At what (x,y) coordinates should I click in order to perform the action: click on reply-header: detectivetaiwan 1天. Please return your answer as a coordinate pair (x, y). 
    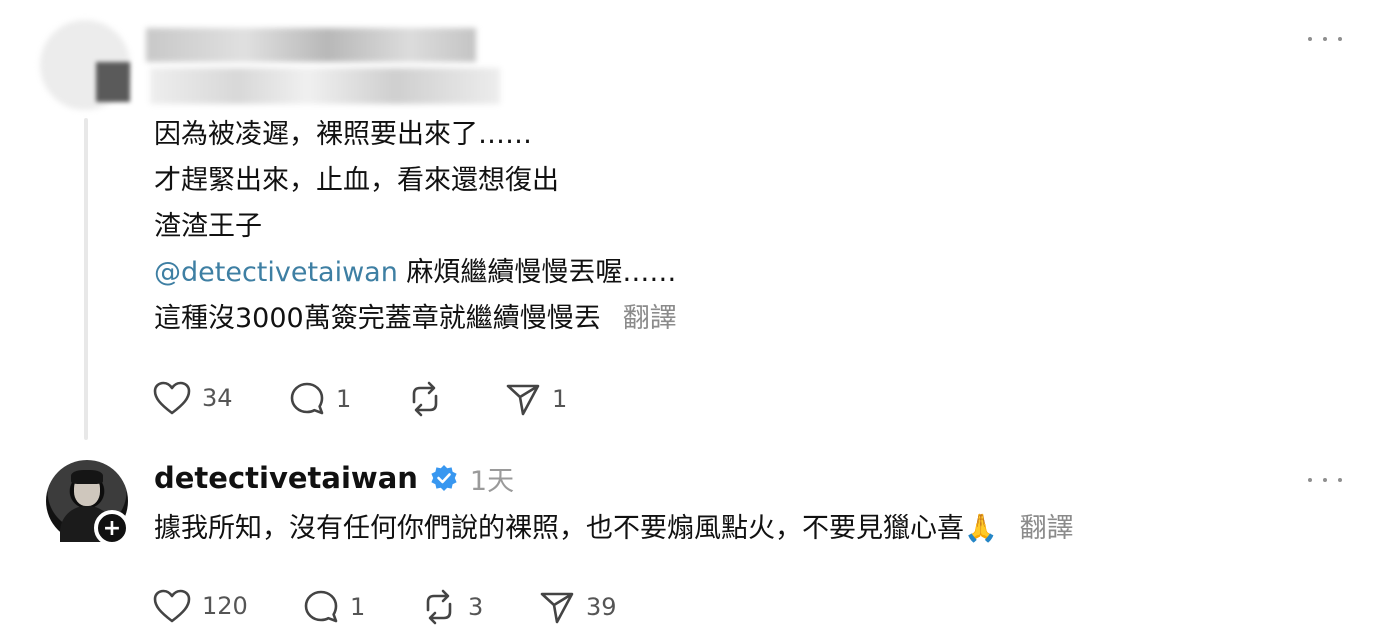
    Looking at the image, I should click on (334, 478).